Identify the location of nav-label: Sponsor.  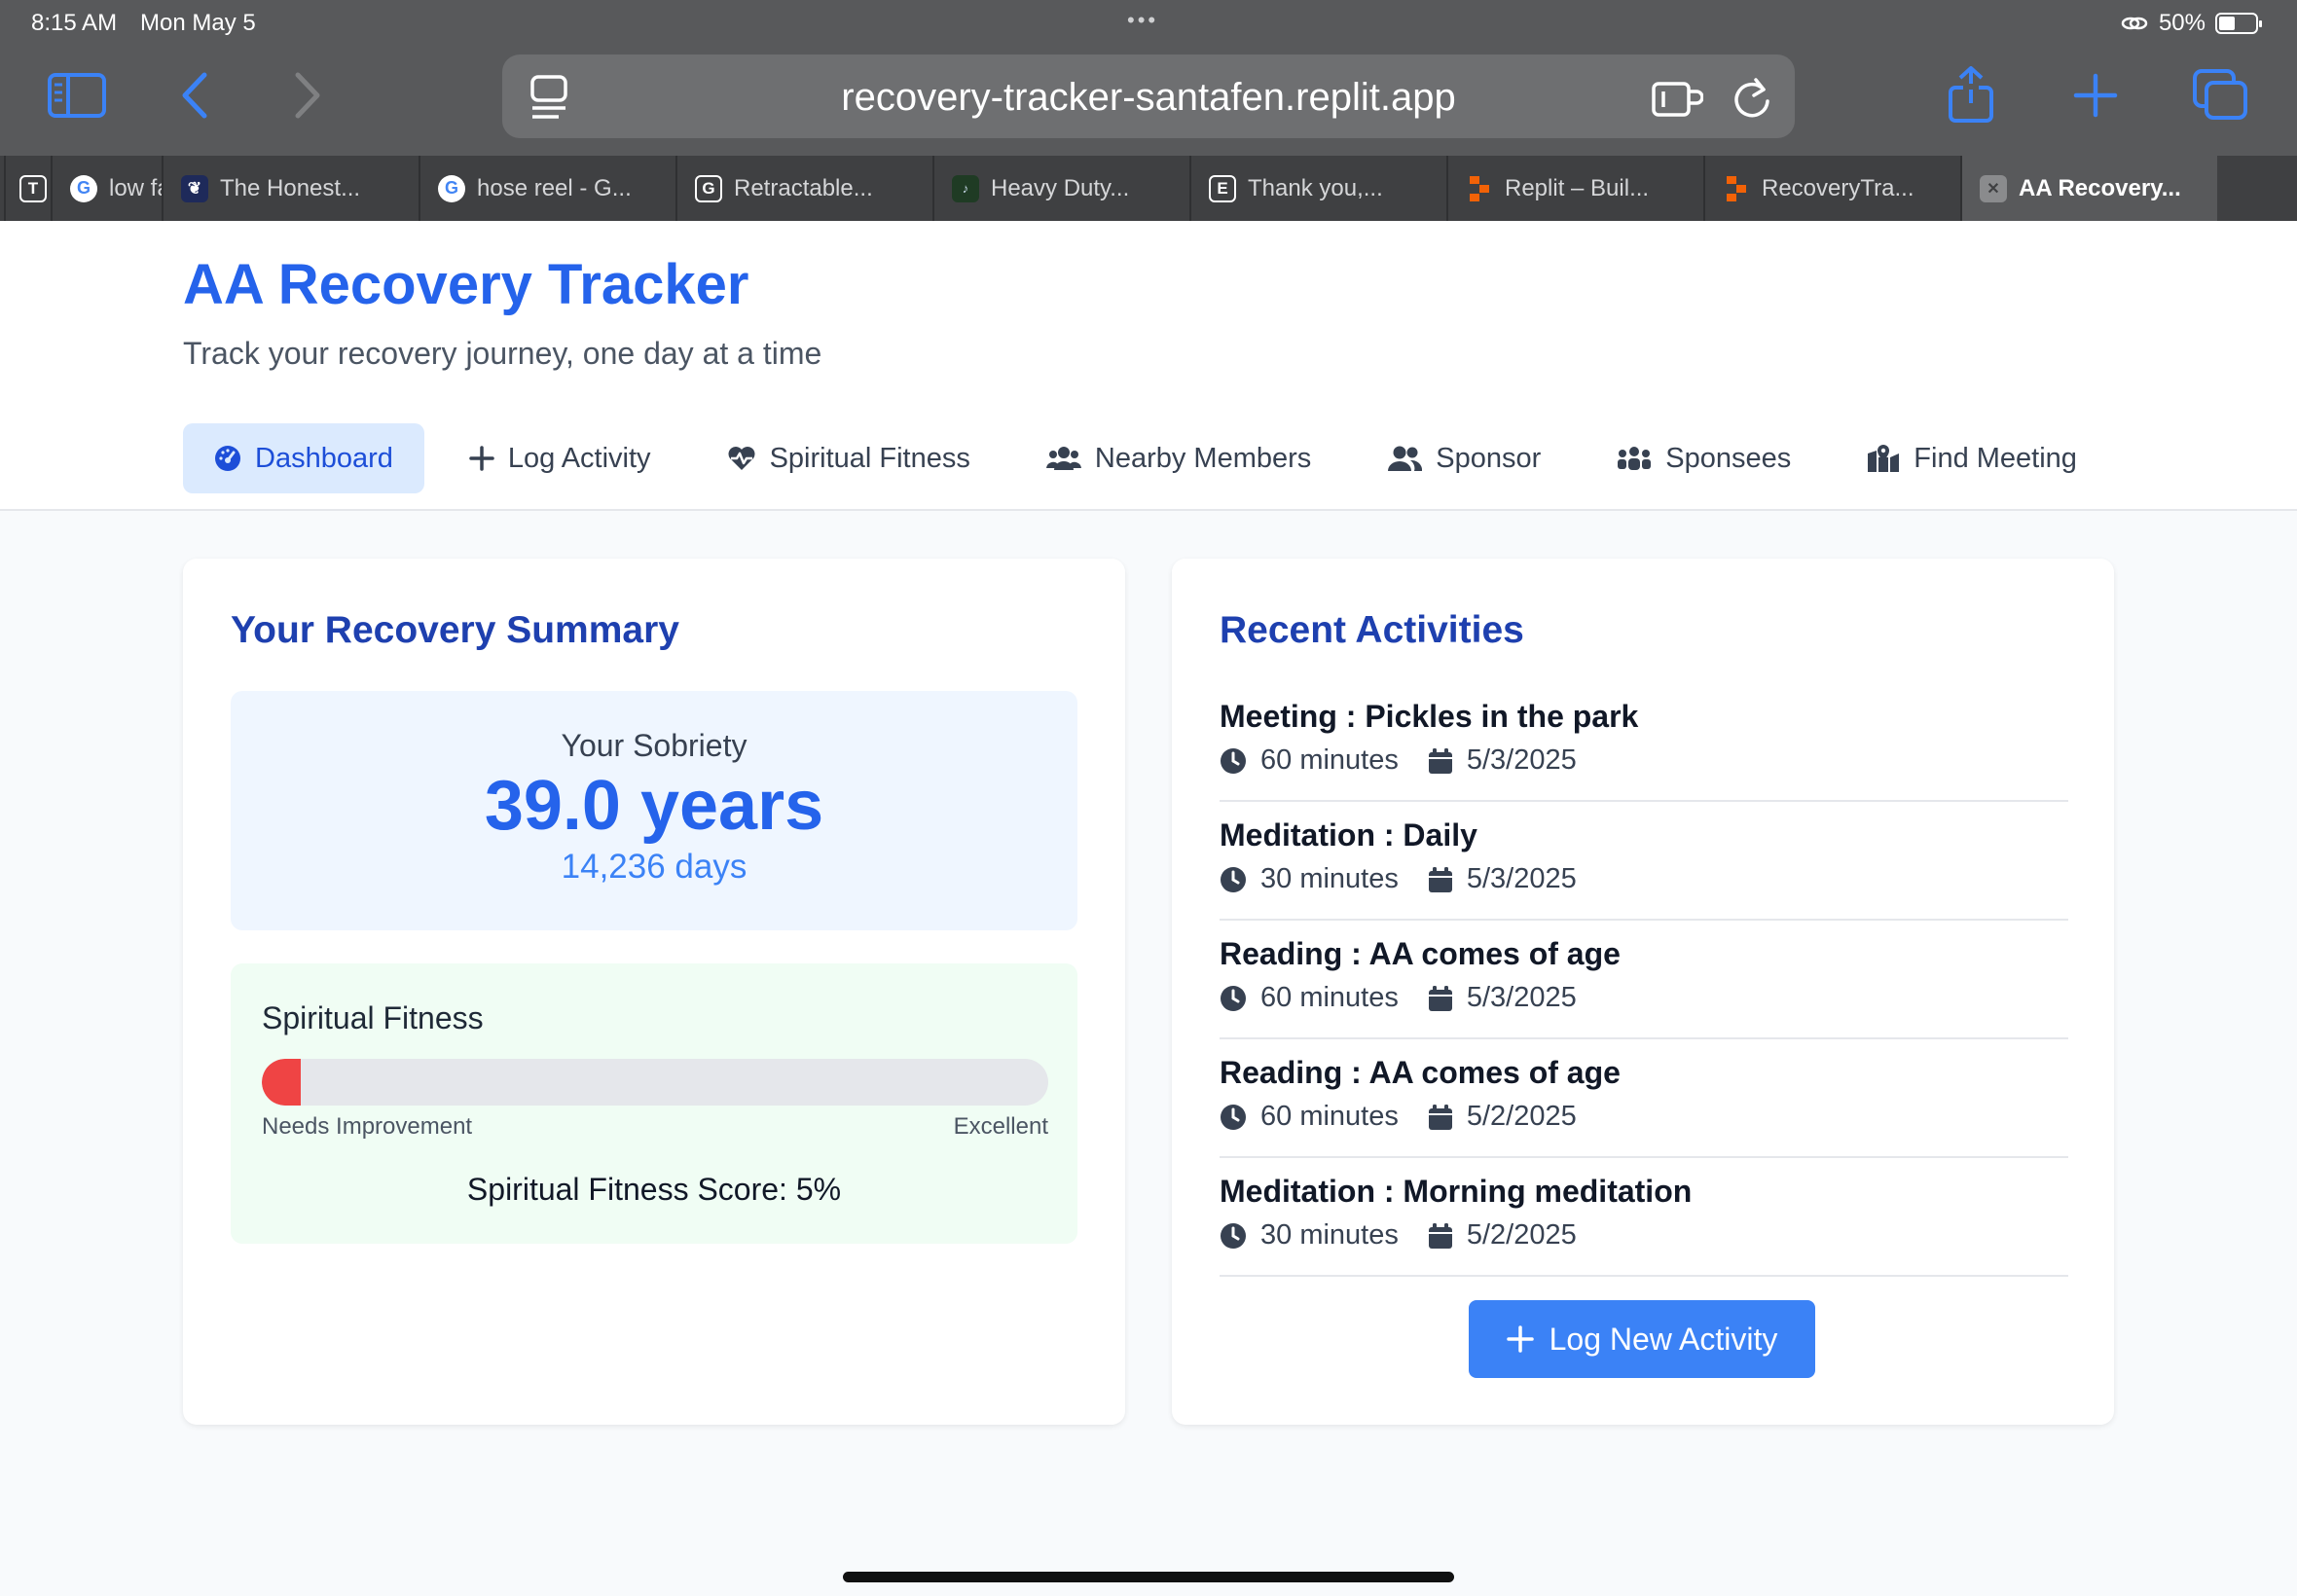
(1489, 458).